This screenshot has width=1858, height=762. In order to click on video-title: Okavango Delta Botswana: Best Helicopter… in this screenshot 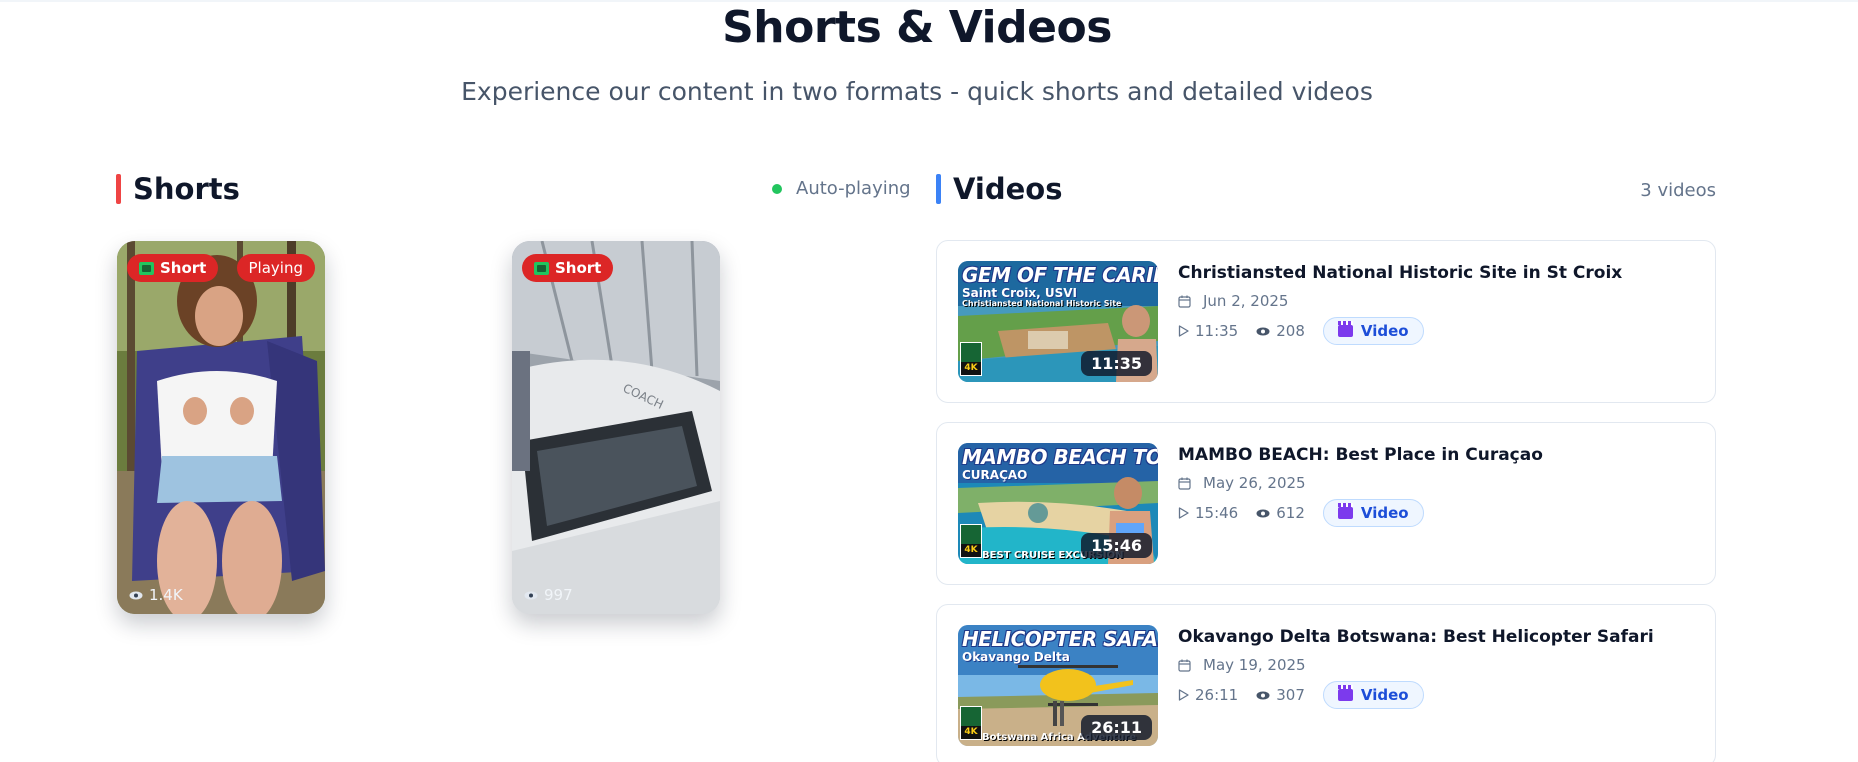, I will do `click(1416, 637)`.